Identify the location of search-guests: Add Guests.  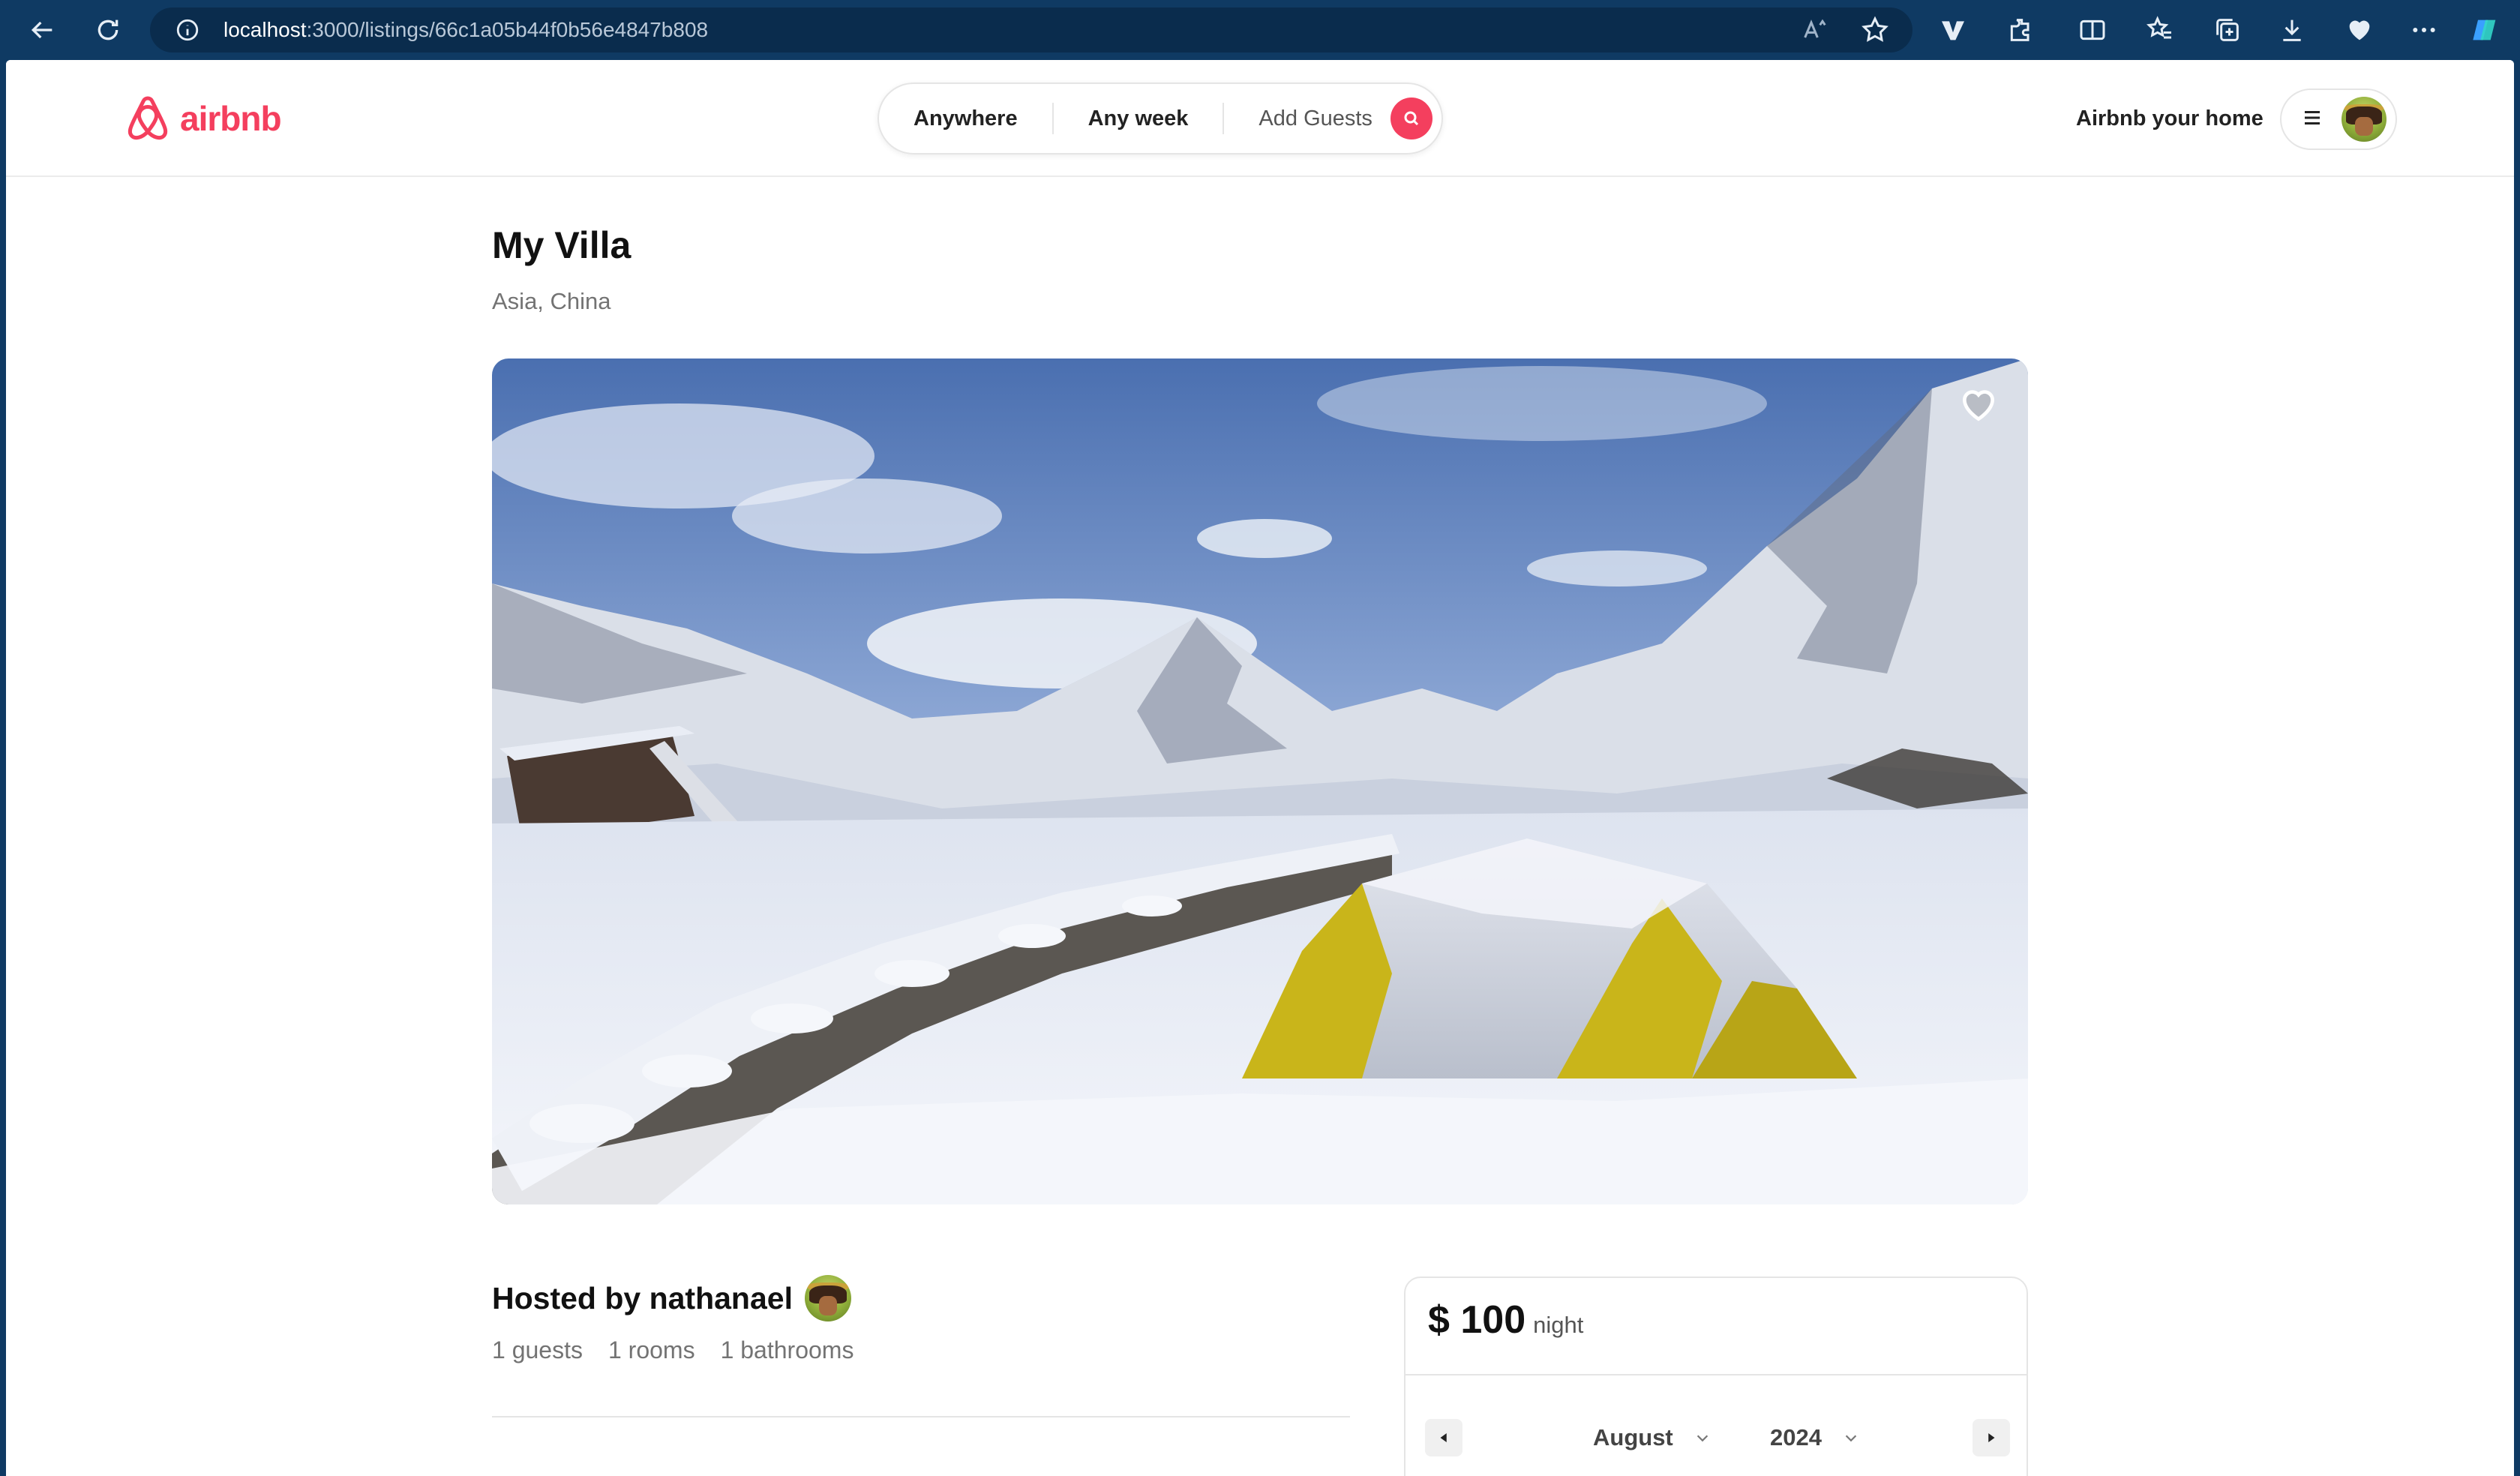
(1307, 119).